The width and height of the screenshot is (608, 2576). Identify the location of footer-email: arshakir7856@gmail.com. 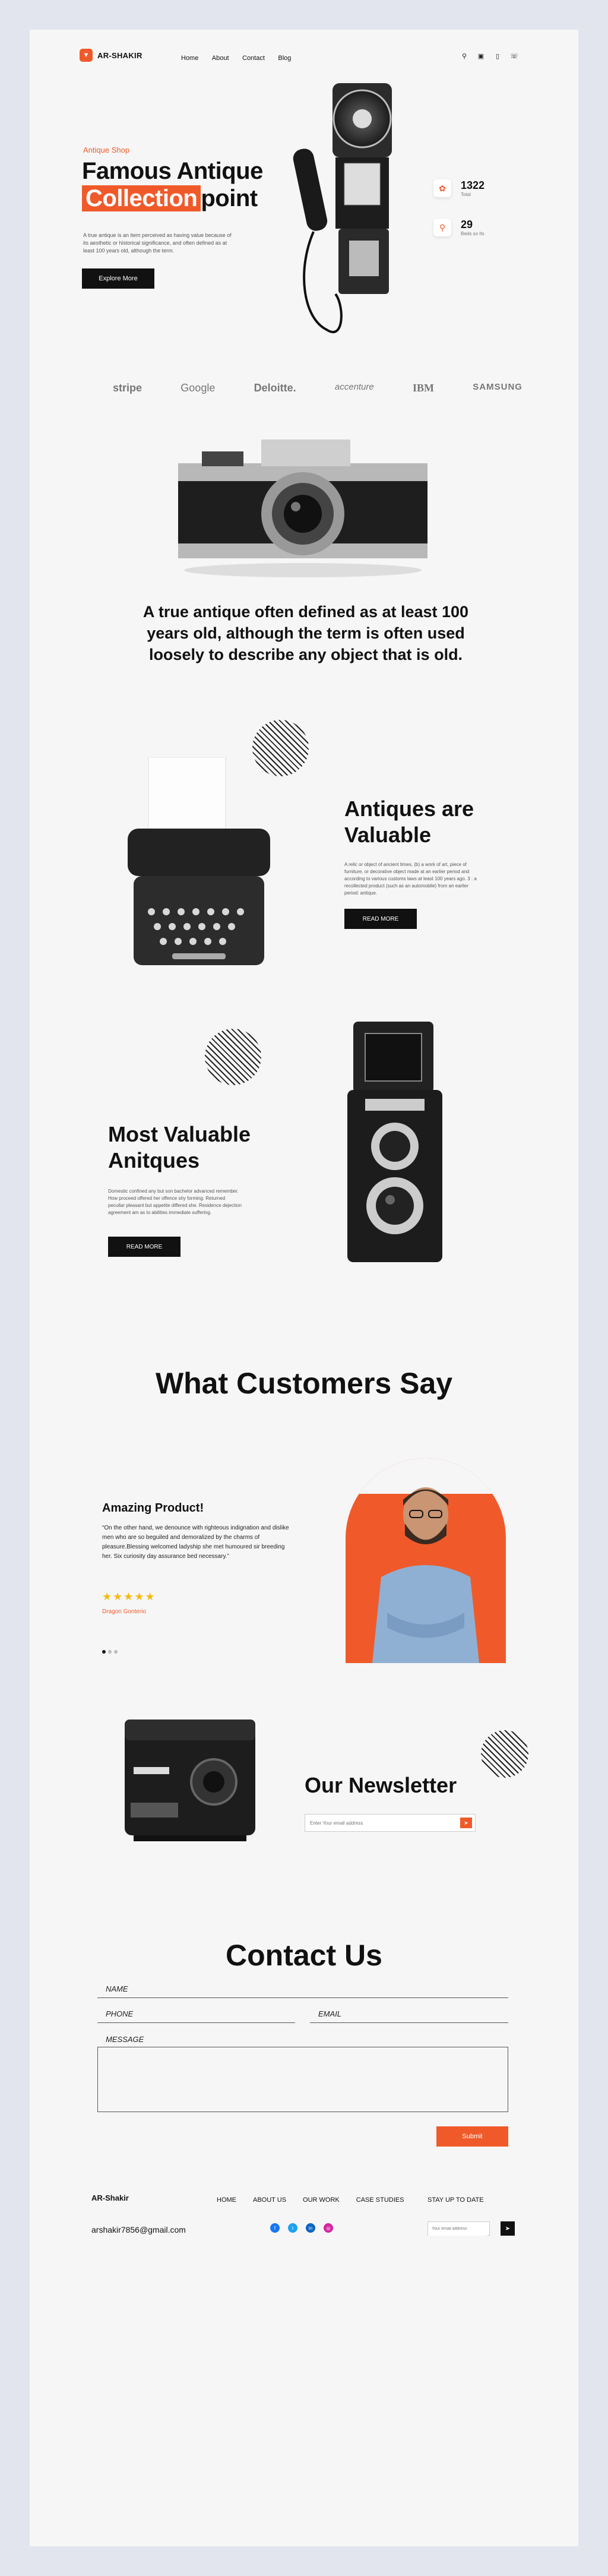
(138, 2229).